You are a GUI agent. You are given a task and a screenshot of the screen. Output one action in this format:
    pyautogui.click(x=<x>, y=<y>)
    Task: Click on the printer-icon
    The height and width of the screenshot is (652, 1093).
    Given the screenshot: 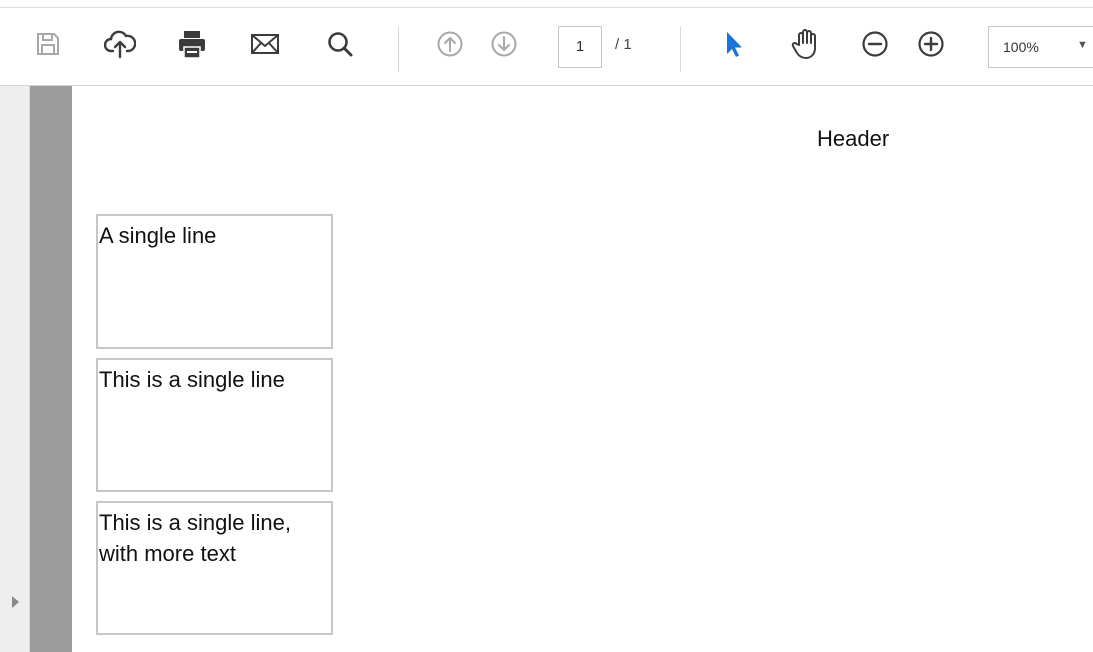 What is the action you would take?
    pyautogui.click(x=192, y=45)
    